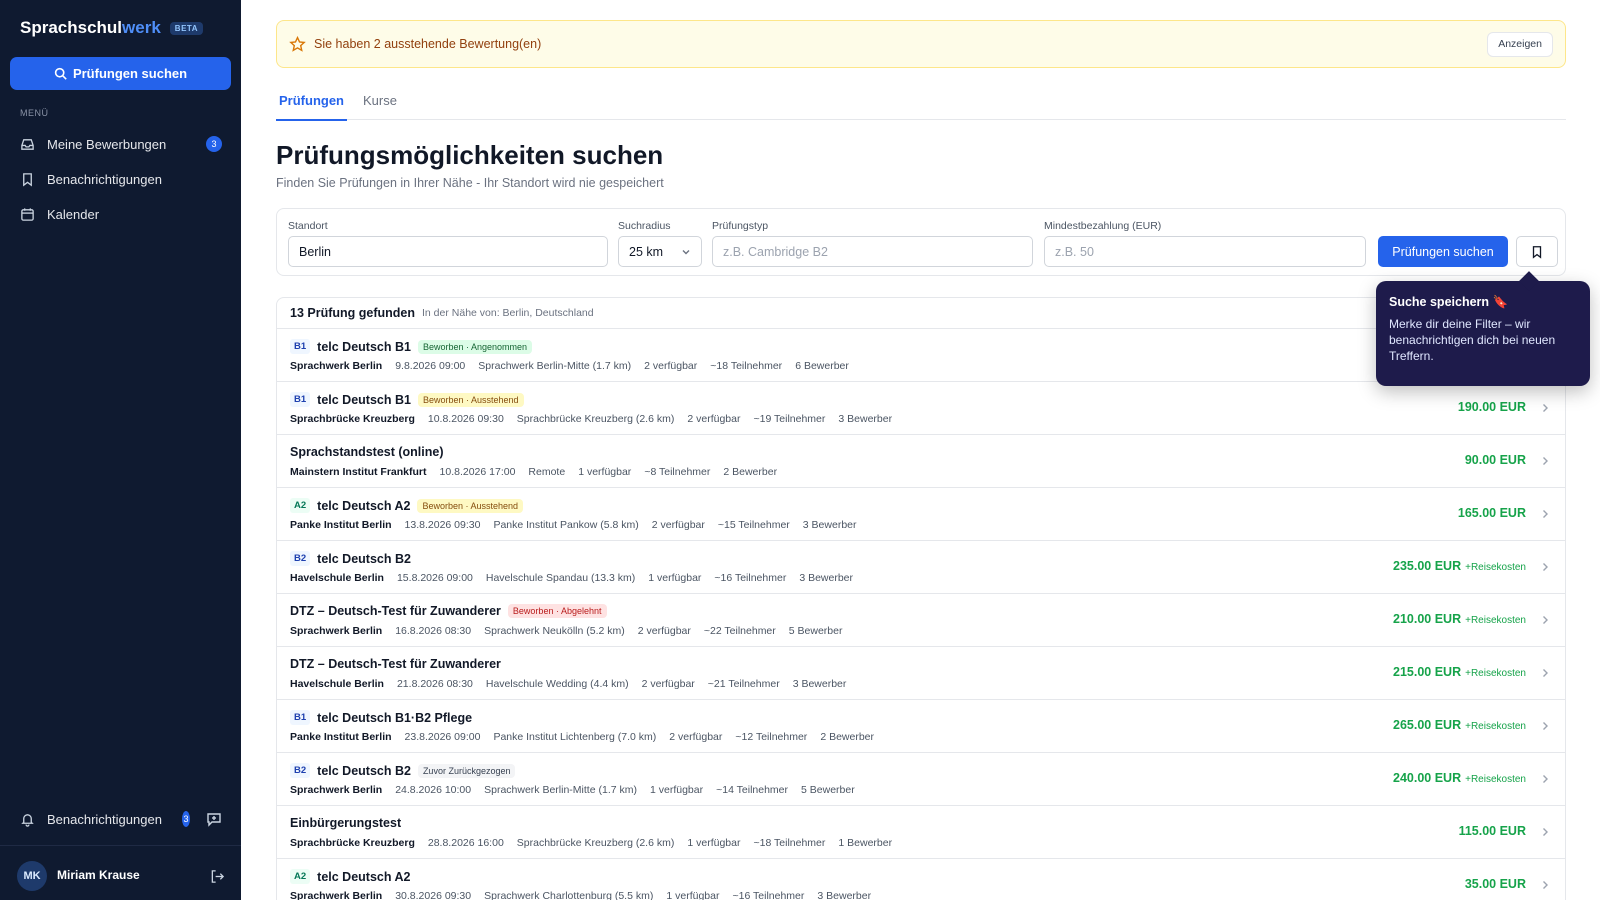 The width and height of the screenshot is (1600, 900). Describe the element at coordinates (186, 28) in the screenshot. I see `beta-badge: BETA` at that location.